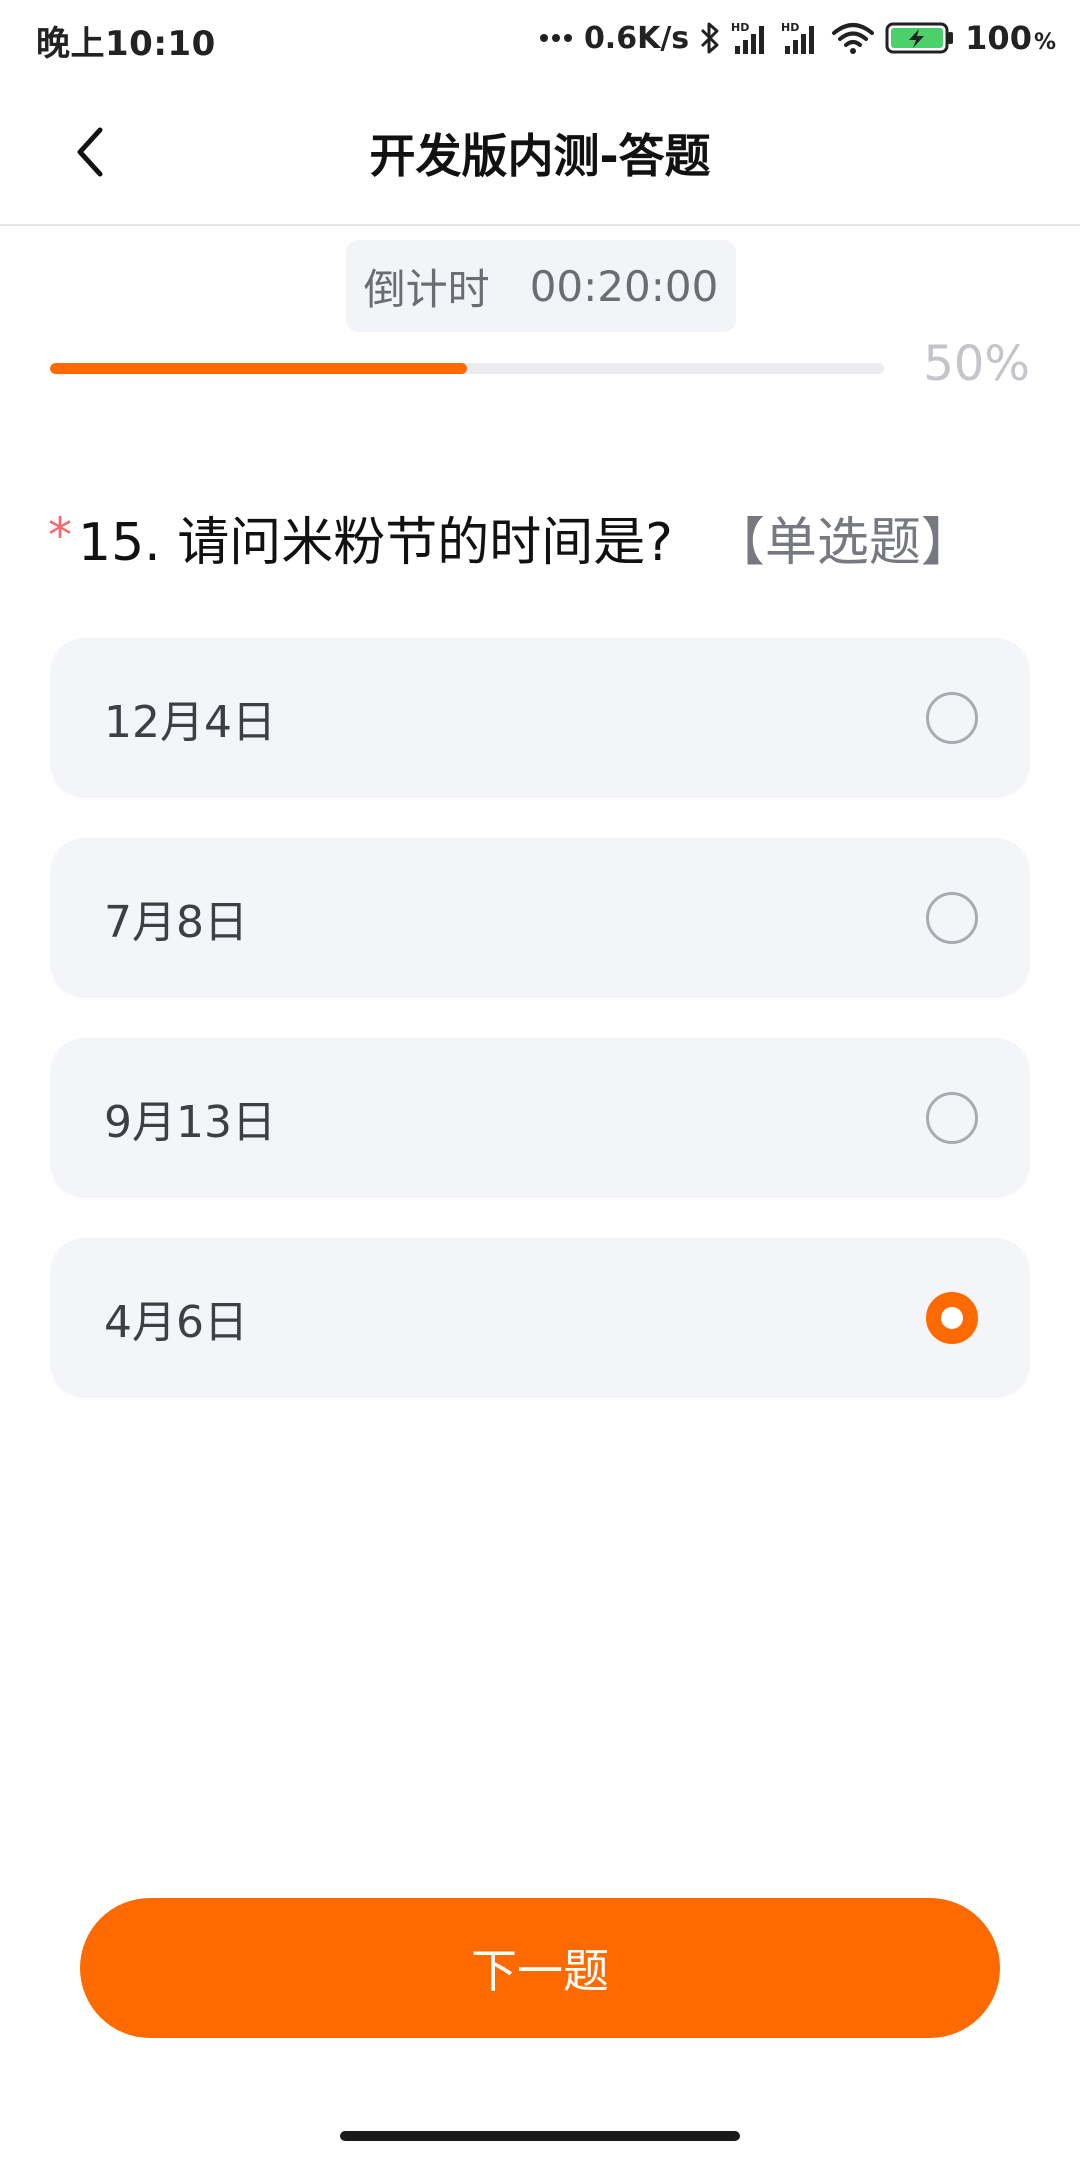 The image size is (1080, 2160). What do you see at coordinates (790, 27) in the screenshot?
I see `signal-2-hd-label: HD` at bounding box center [790, 27].